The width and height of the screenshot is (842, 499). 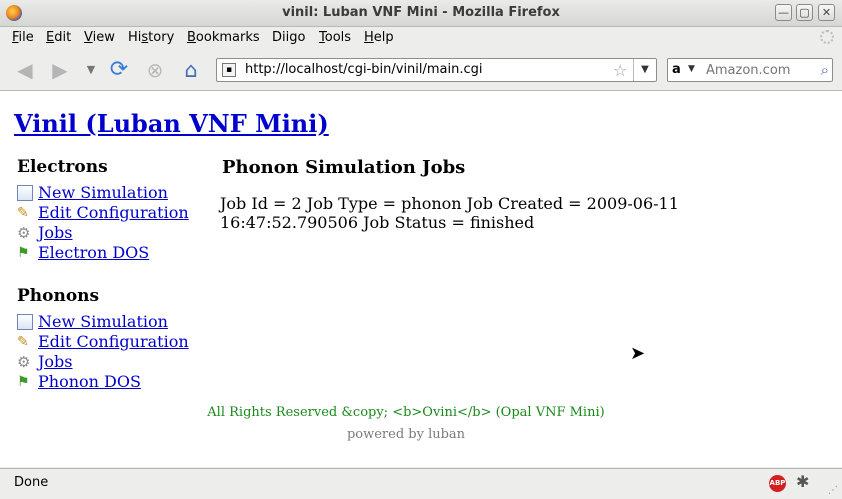 What do you see at coordinates (827, 37) in the screenshot?
I see `throbber-icon` at bounding box center [827, 37].